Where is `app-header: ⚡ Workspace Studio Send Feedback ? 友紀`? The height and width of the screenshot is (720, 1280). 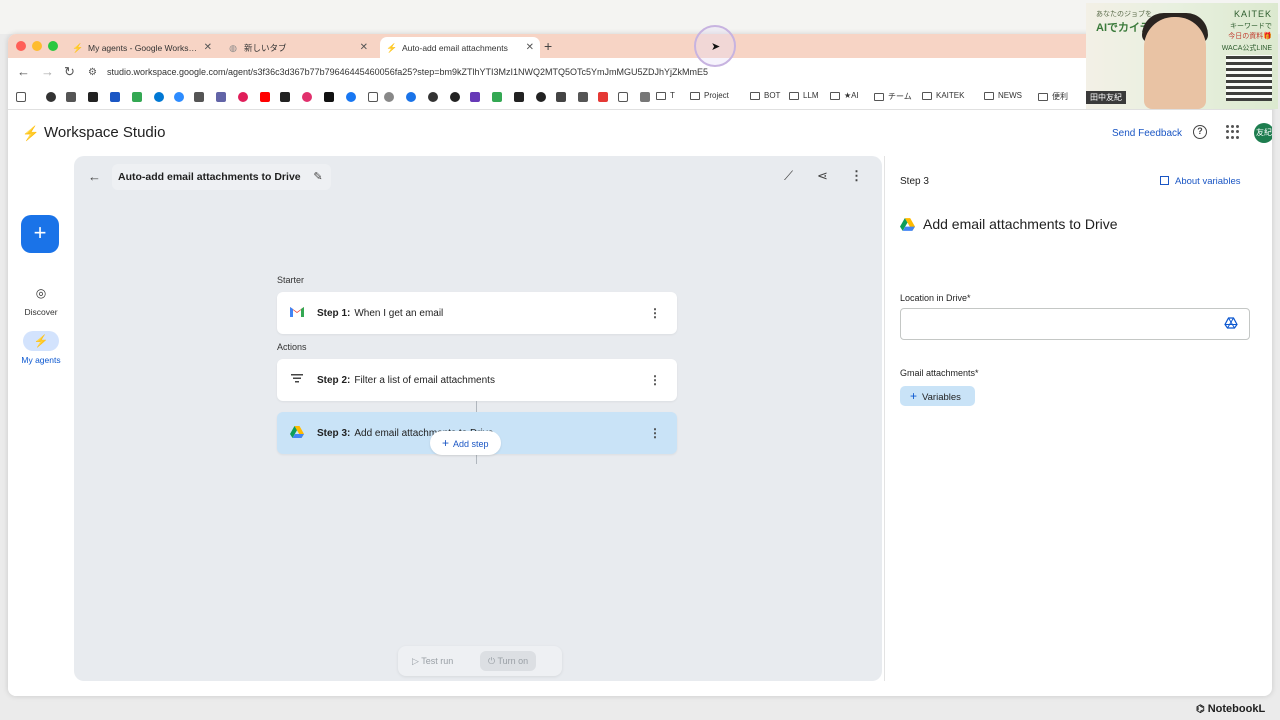
app-header: ⚡ Workspace Studio Send Feedback ? 友紀 is located at coordinates (640, 133).